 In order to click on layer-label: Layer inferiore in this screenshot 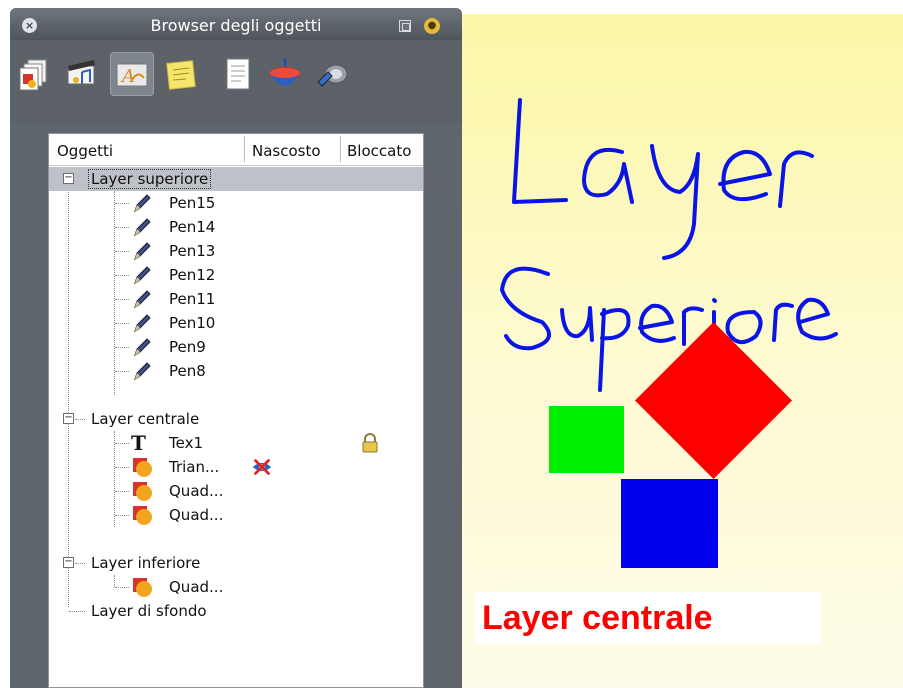, I will do `click(145, 563)`.